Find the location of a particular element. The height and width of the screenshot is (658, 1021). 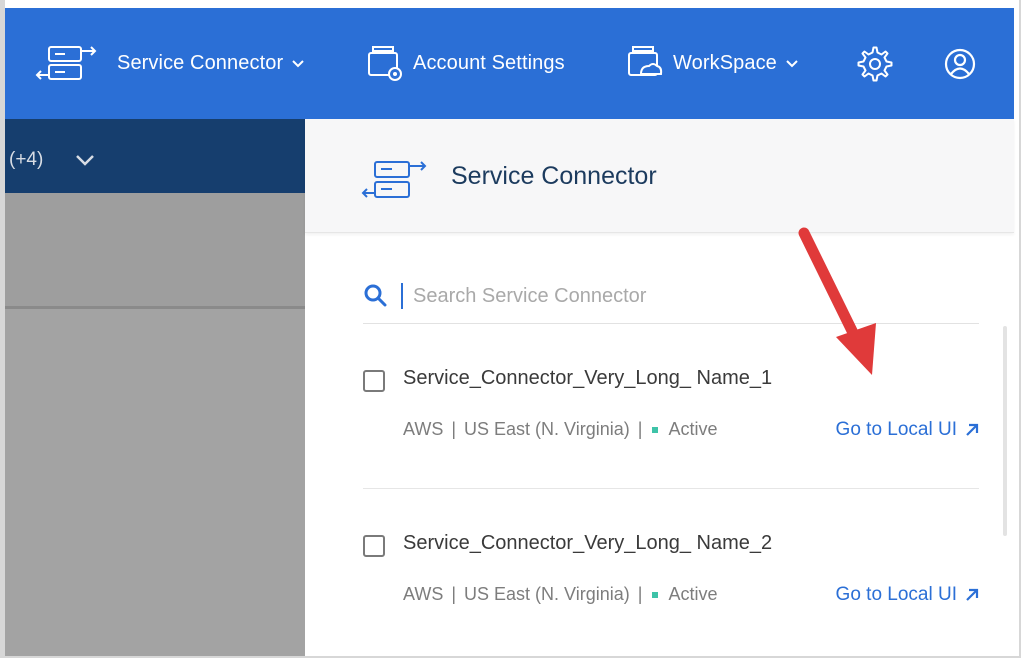

settings-button is located at coordinates (875, 63).